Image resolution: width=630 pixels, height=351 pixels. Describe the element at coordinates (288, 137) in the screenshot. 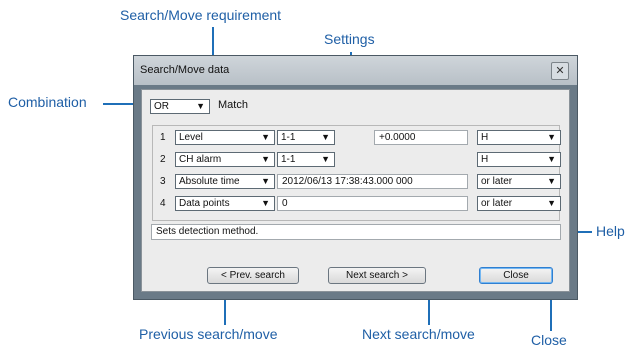

I see `row-1-channel-value: 1-1` at that location.